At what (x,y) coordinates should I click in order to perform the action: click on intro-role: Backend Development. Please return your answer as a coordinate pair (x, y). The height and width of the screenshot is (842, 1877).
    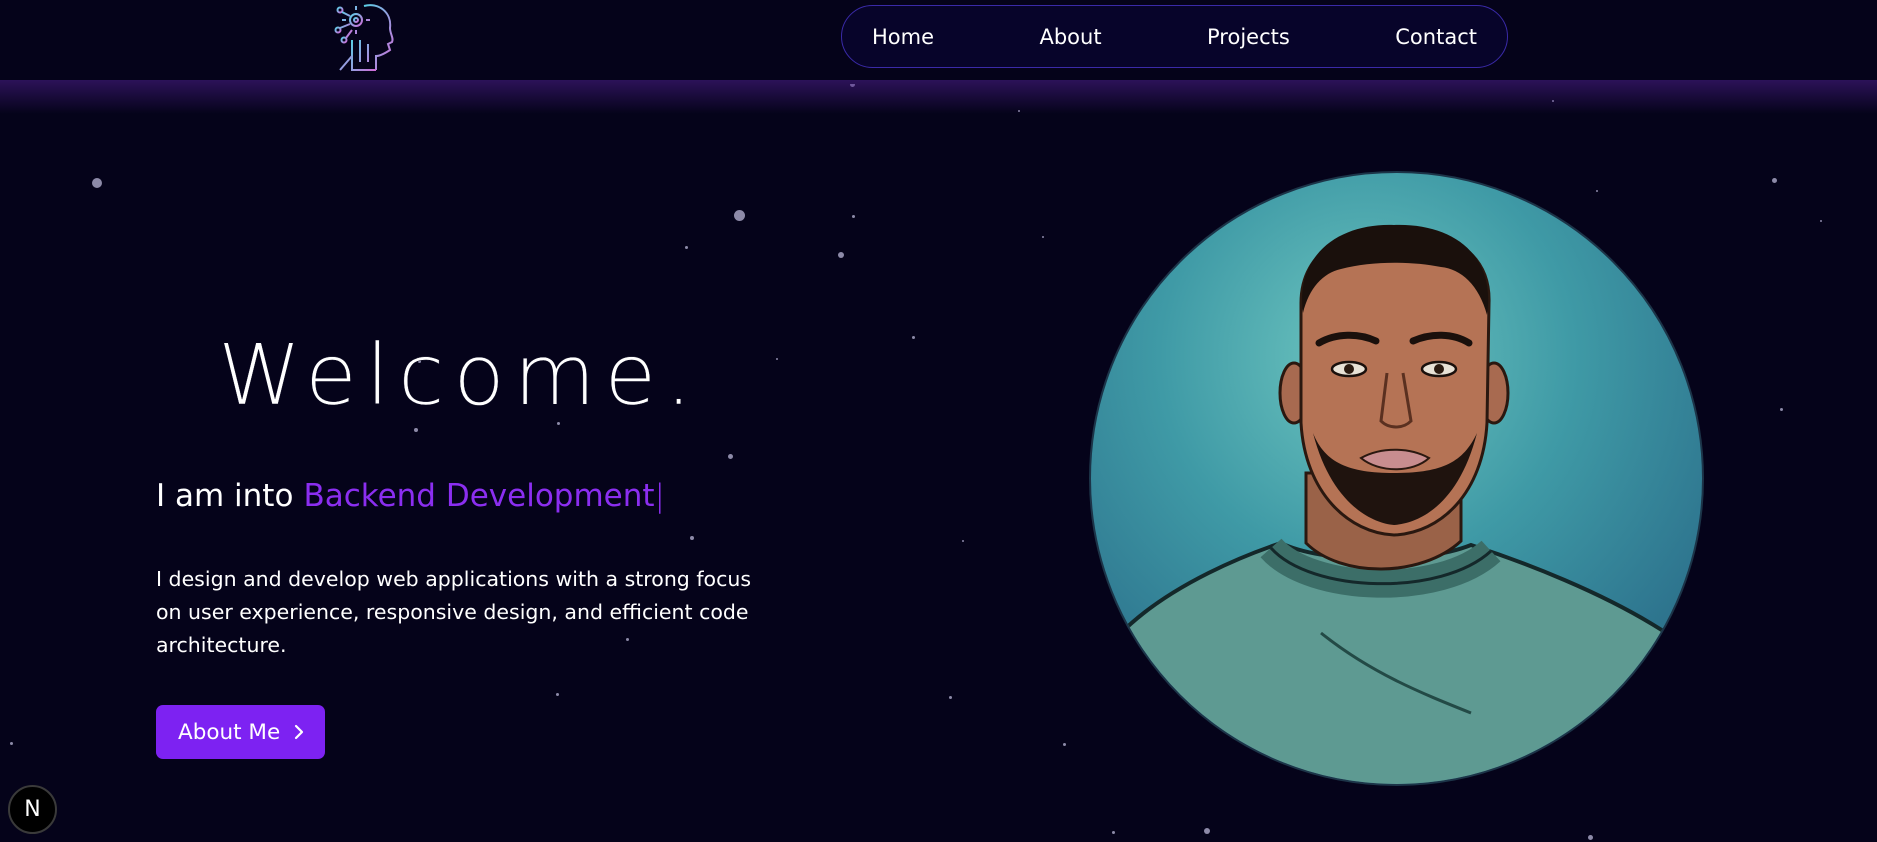
    Looking at the image, I should click on (479, 496).